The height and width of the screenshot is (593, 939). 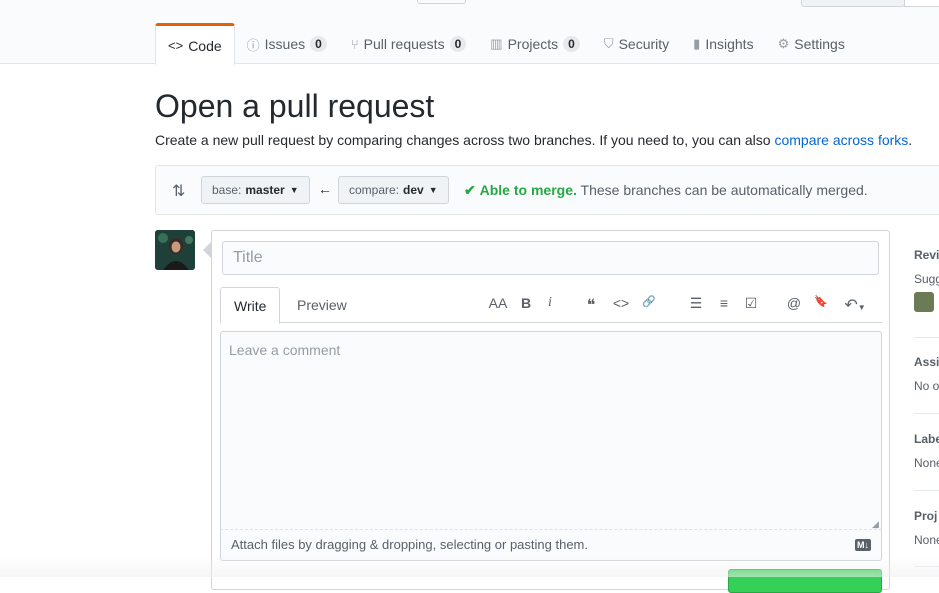 I want to click on tab-code: <> Code, so click(x=195, y=44).